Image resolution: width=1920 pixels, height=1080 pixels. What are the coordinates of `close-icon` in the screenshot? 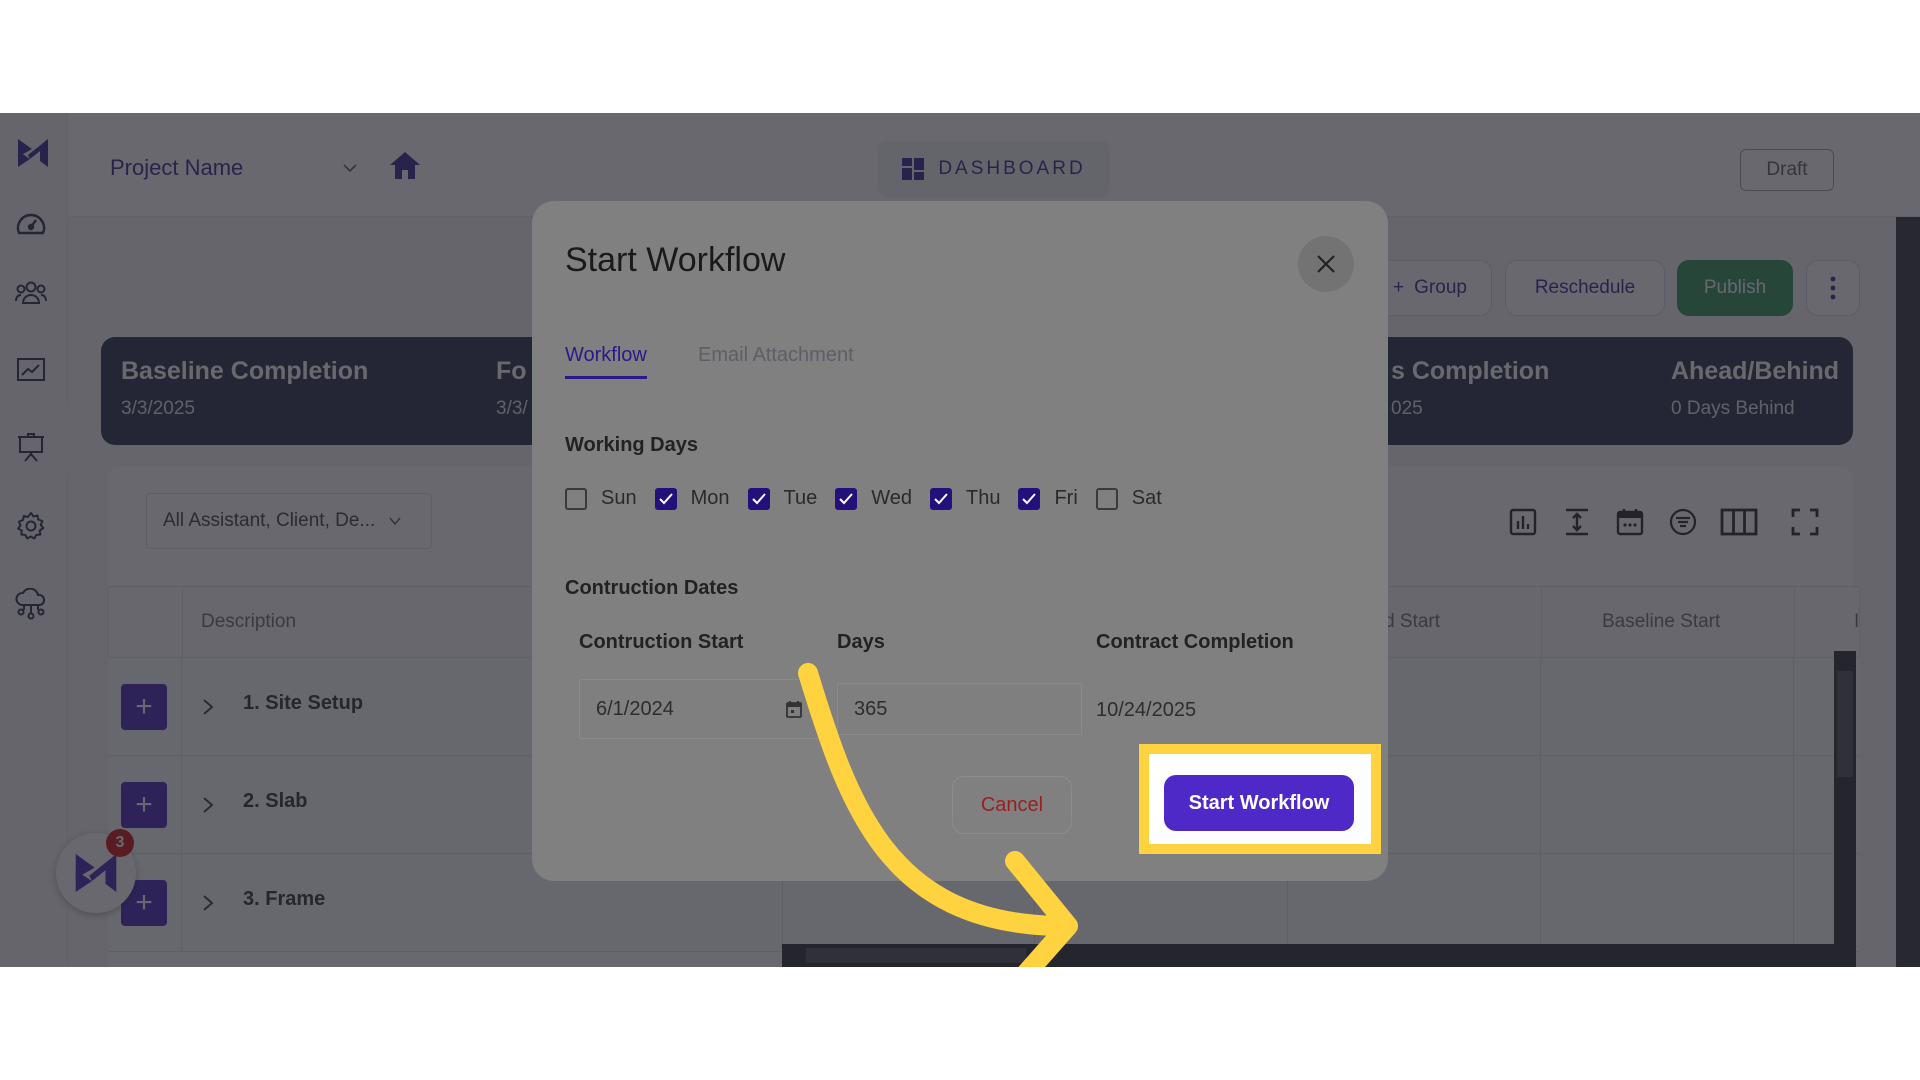 It's located at (1326, 264).